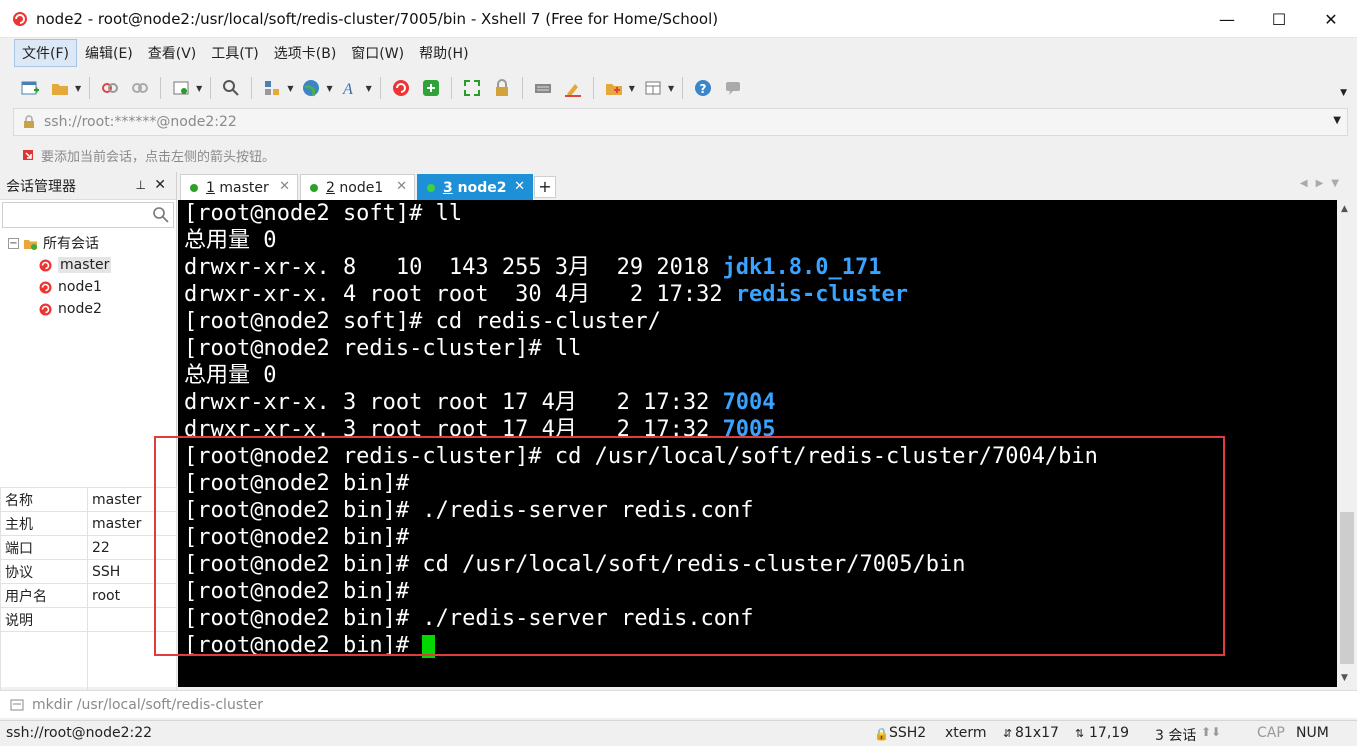  What do you see at coordinates (85, 265) in the screenshot?
I see `session-label: master` at bounding box center [85, 265].